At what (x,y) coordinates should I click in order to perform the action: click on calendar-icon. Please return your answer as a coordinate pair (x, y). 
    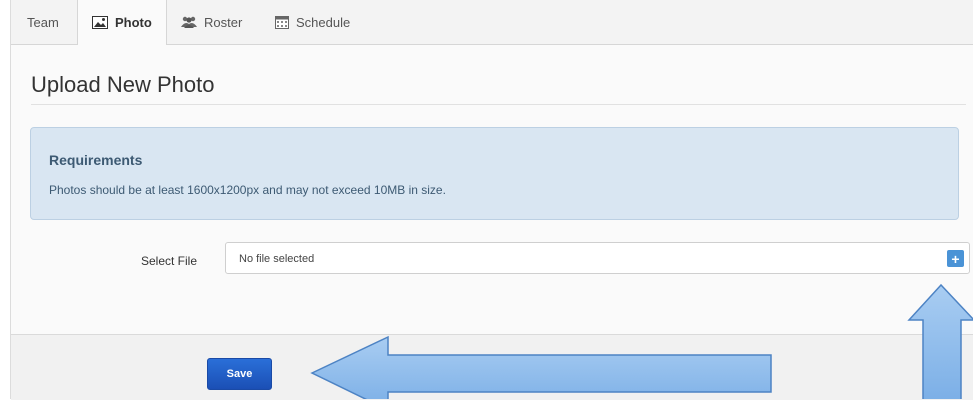
    Looking at the image, I should click on (282, 22).